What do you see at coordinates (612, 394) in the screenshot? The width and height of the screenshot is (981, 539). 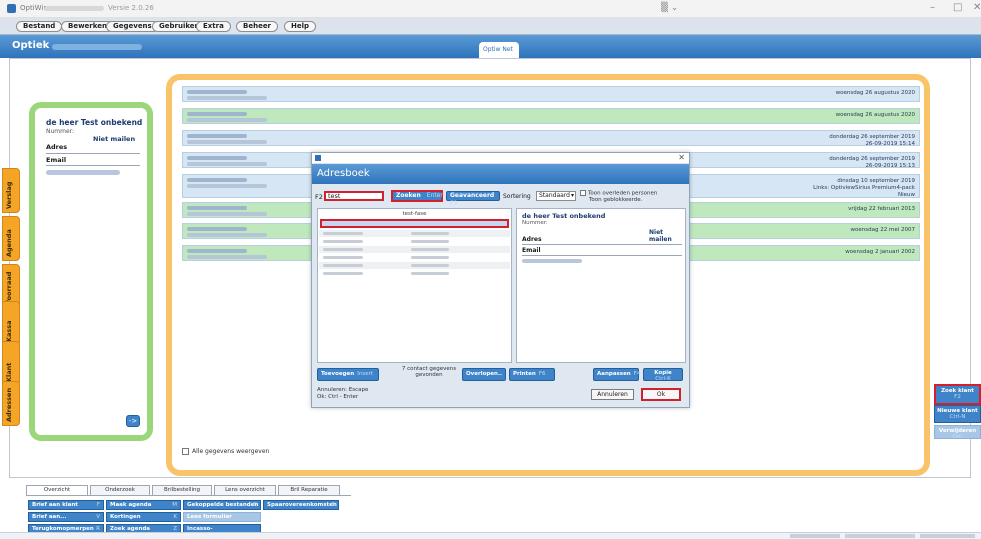 I see `annuleren-button: Annuleren` at bounding box center [612, 394].